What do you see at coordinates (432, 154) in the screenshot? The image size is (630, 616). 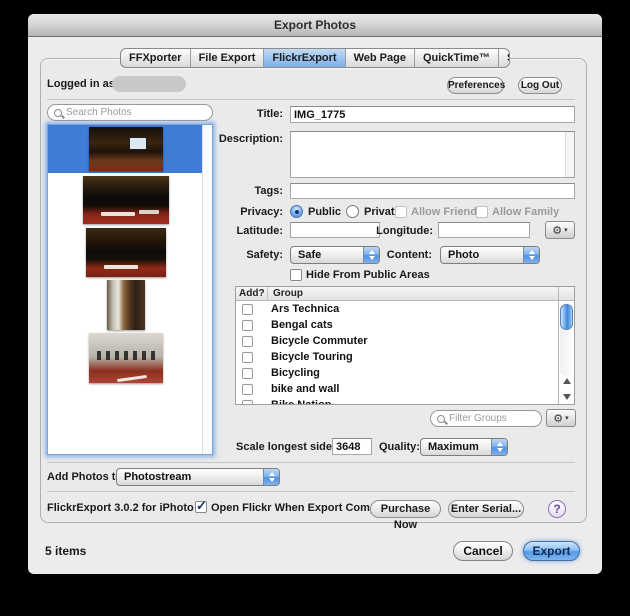 I see `description-input` at bounding box center [432, 154].